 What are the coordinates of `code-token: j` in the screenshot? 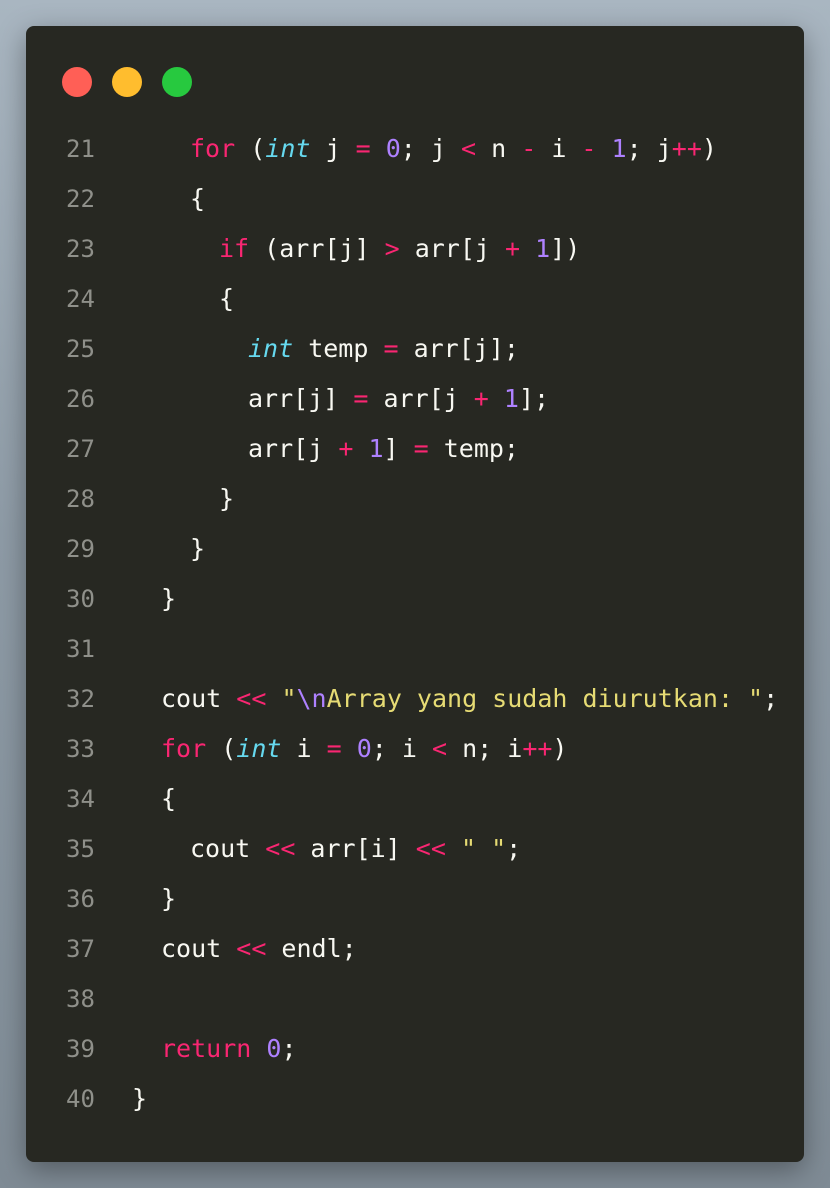 It's located at (333, 148).